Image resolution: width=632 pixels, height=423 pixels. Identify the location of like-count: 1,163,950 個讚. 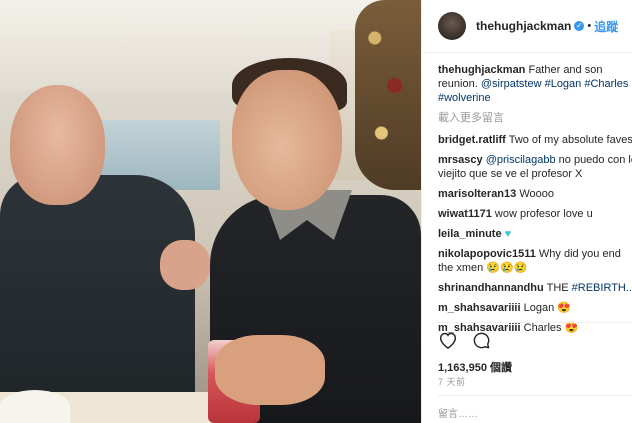
(475, 367).